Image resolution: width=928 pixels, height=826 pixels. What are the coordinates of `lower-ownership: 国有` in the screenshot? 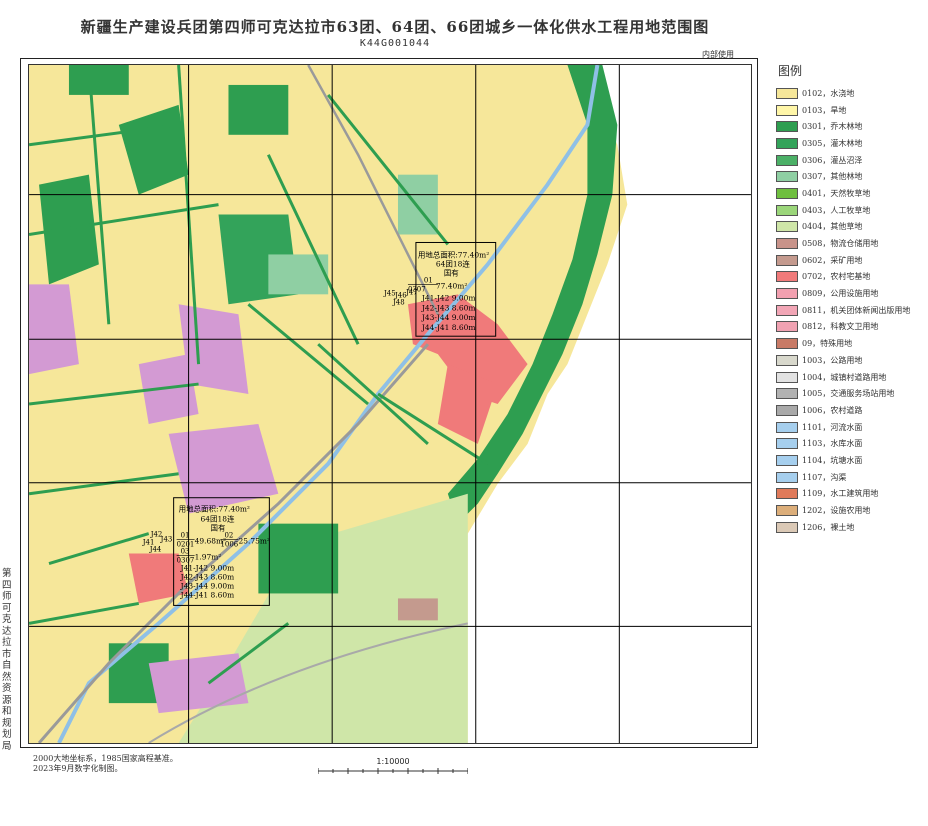 It's located at (218, 528).